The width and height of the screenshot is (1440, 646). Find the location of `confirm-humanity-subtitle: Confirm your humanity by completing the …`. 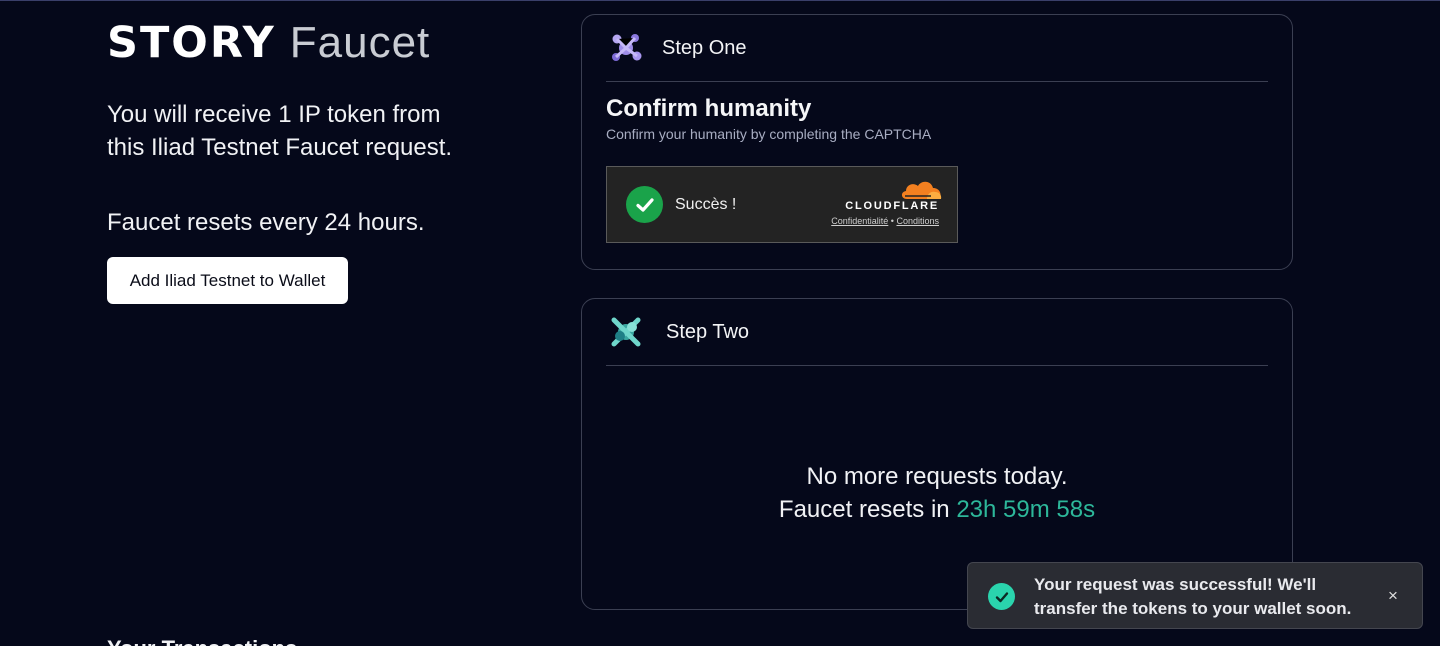

confirm-humanity-subtitle: Confirm your humanity by completing the … is located at coordinates (769, 134).